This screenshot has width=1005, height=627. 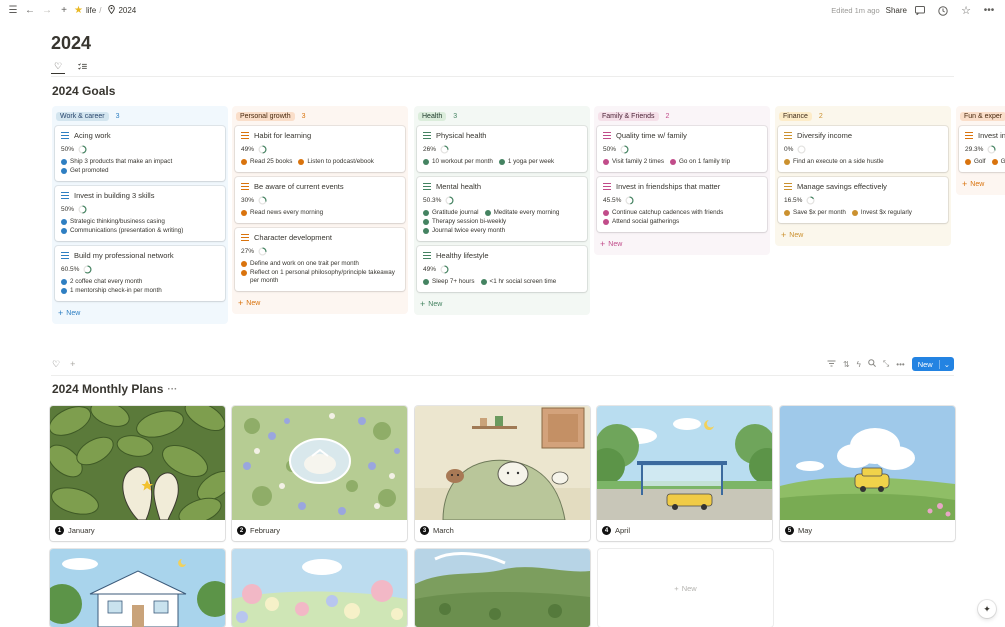 I want to click on sort-icon: ⇅, so click(x=846, y=364).